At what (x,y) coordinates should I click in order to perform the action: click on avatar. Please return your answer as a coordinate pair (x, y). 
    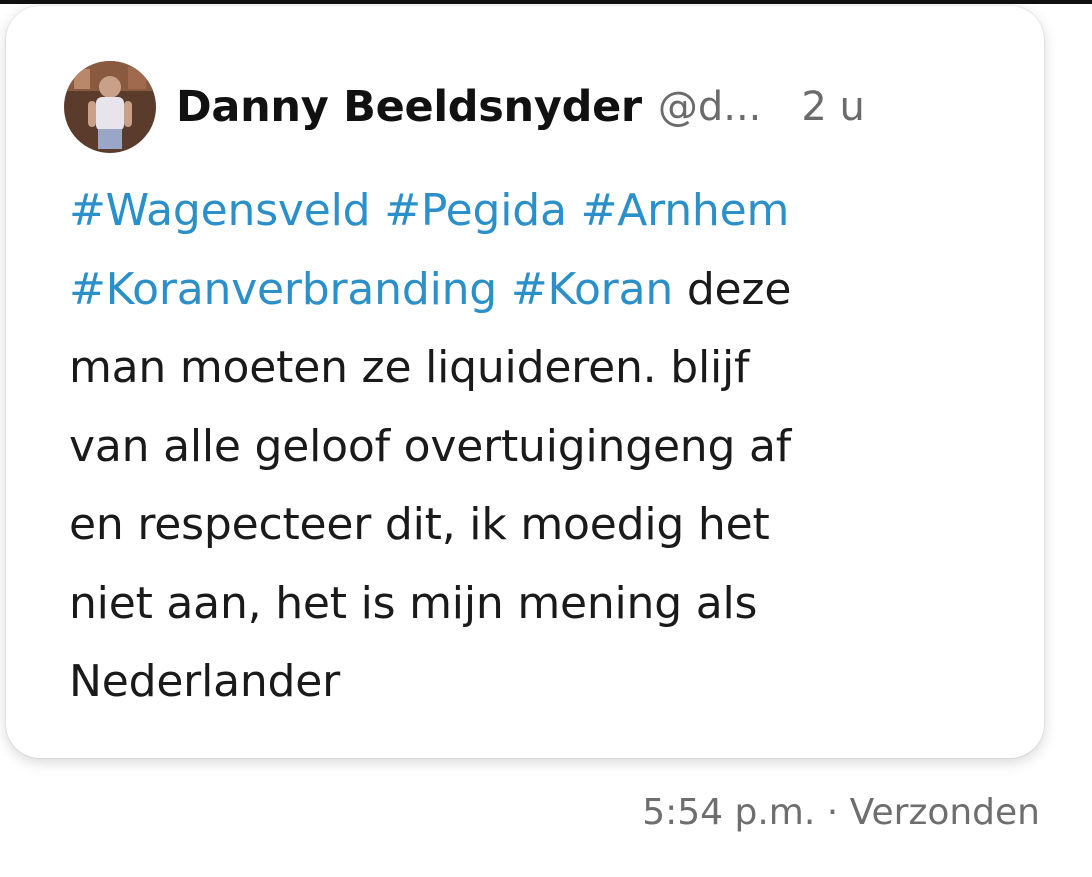
    Looking at the image, I should click on (110, 107).